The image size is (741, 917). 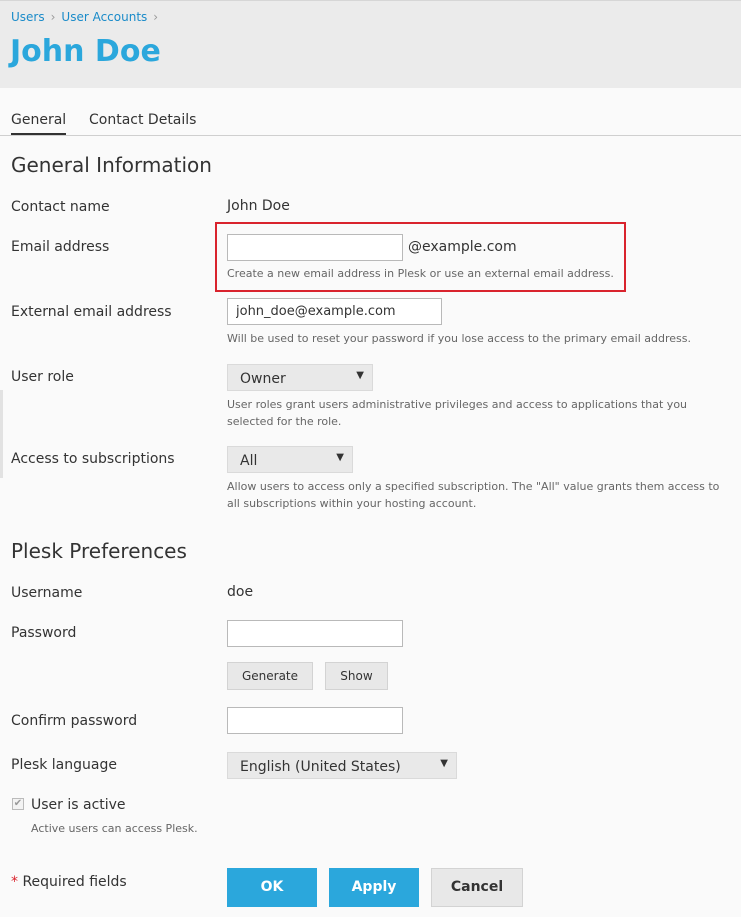 What do you see at coordinates (60, 207) in the screenshot?
I see `contact-name-label: Contact name` at bounding box center [60, 207].